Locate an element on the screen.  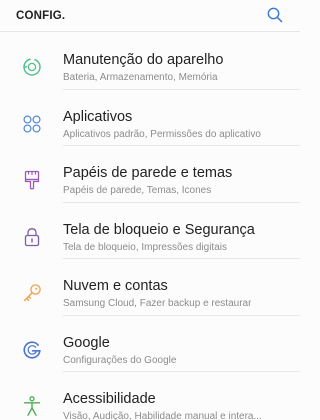
settings-item-subtitle: Configurações do Google is located at coordinates (120, 360).